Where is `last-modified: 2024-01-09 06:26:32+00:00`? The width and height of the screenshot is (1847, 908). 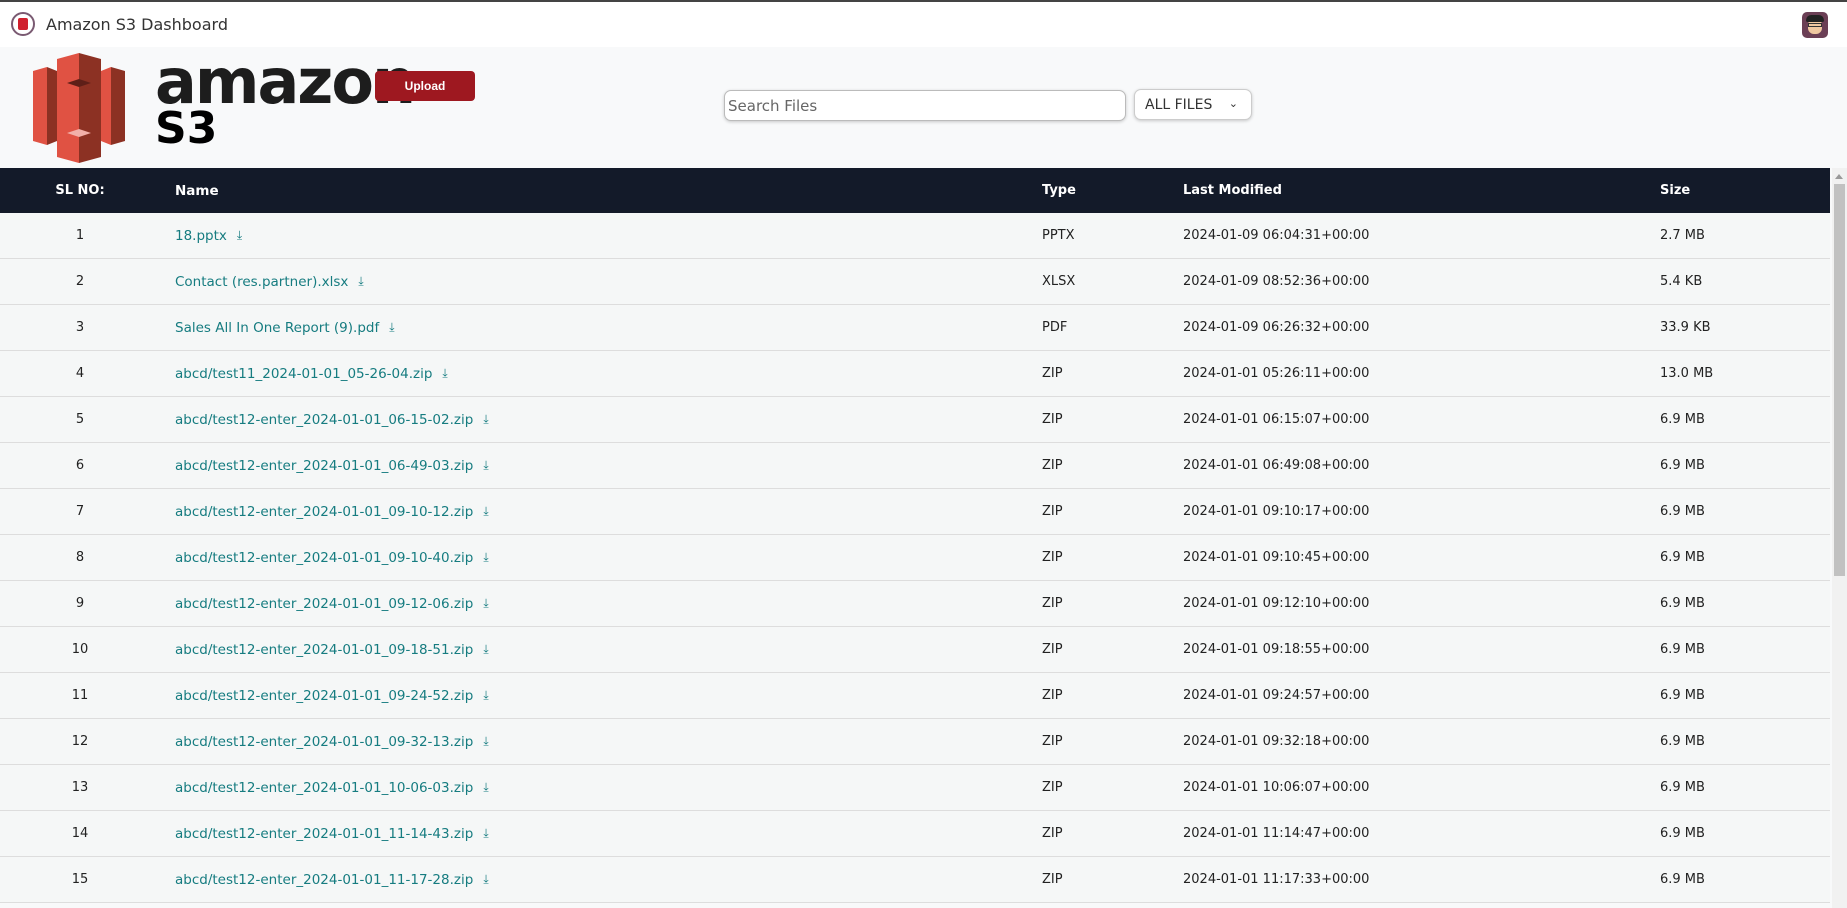 last-modified: 2024-01-09 06:26:32+00:00 is located at coordinates (1276, 327).